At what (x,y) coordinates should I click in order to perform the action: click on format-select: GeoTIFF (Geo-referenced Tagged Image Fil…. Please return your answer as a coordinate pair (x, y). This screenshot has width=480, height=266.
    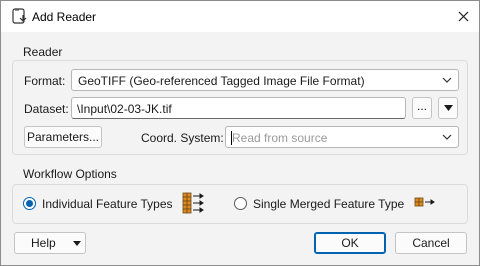
    Looking at the image, I should click on (265, 80).